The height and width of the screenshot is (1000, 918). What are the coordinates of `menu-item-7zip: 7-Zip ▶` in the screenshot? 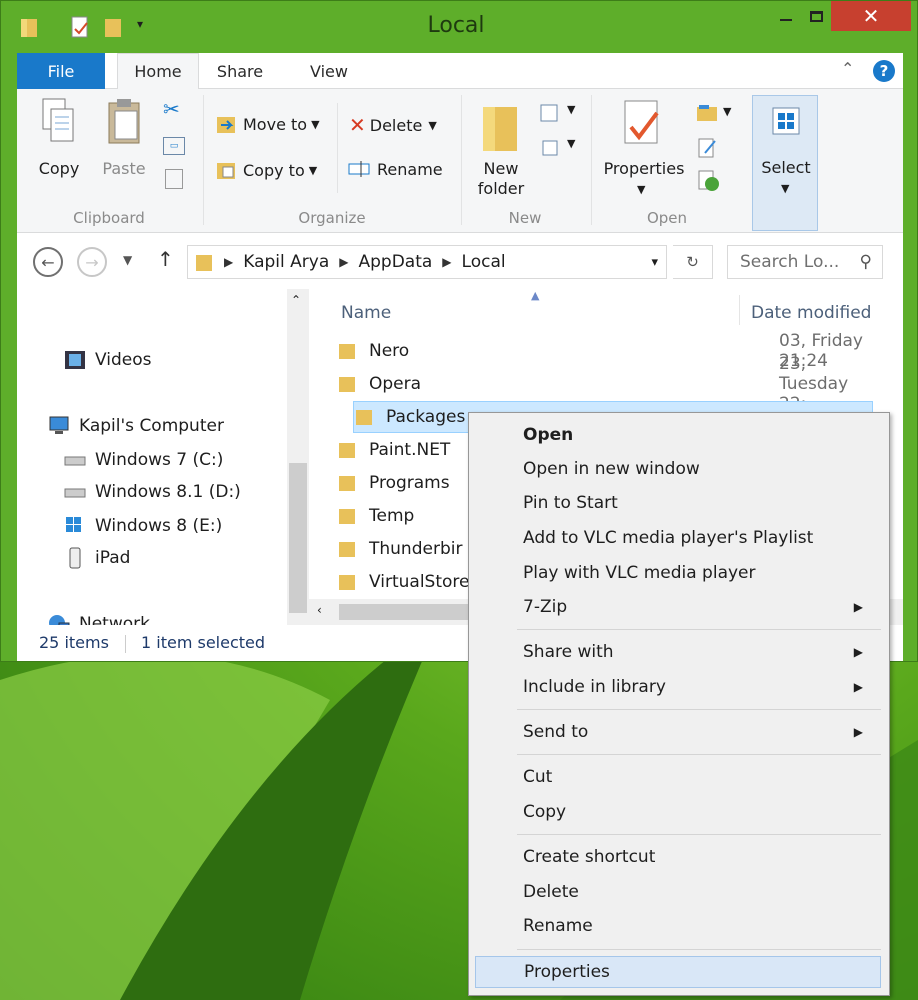 It's located at (678, 607).